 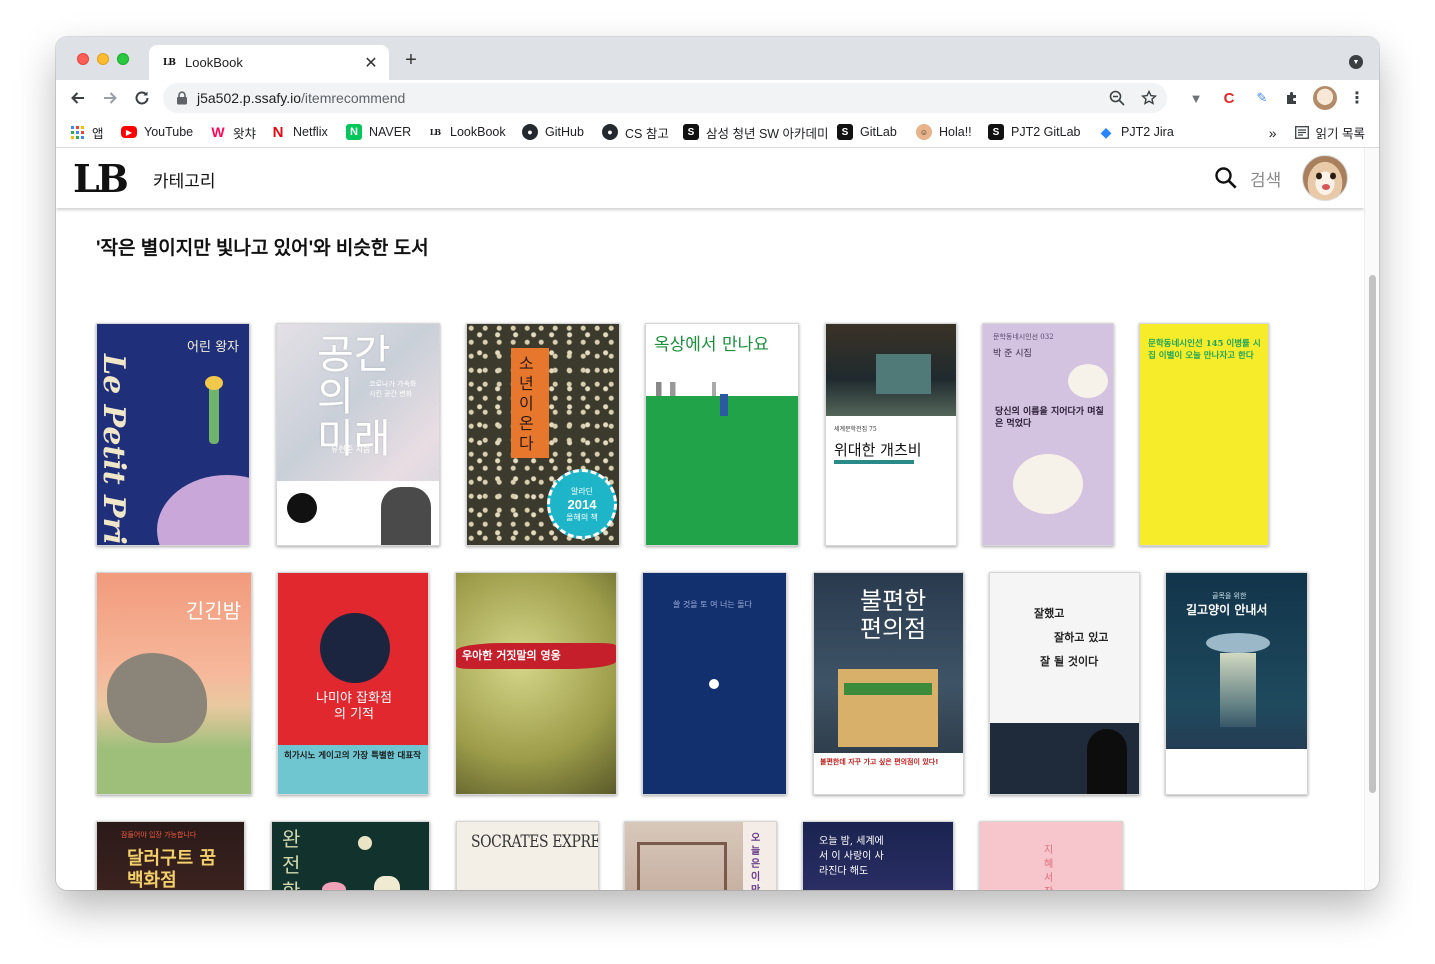 What do you see at coordinates (142, 98) in the screenshot?
I see `reload-button` at bounding box center [142, 98].